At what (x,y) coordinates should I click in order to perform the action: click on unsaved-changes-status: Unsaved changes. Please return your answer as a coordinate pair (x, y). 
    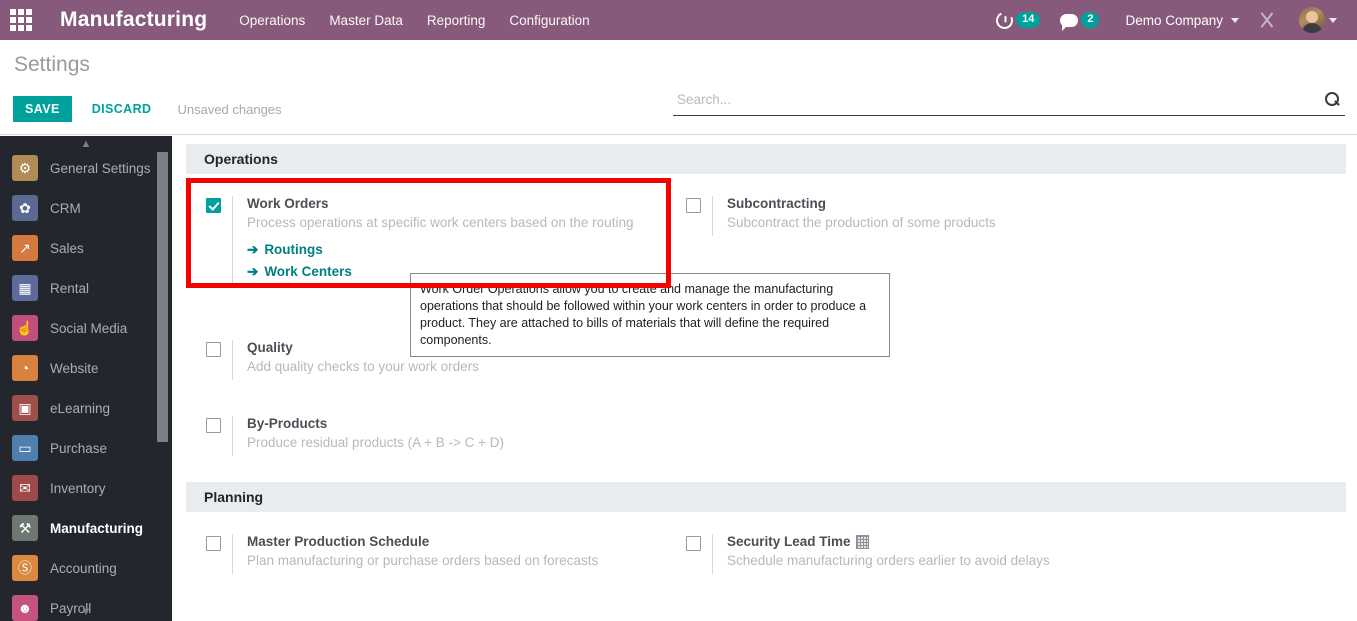
    Looking at the image, I should click on (229, 109).